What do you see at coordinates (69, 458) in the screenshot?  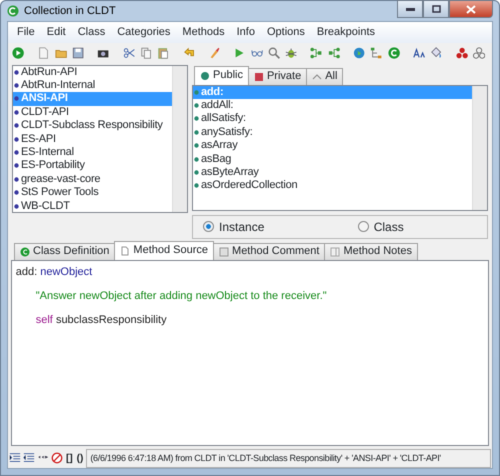 I see `bracket-button: []` at bounding box center [69, 458].